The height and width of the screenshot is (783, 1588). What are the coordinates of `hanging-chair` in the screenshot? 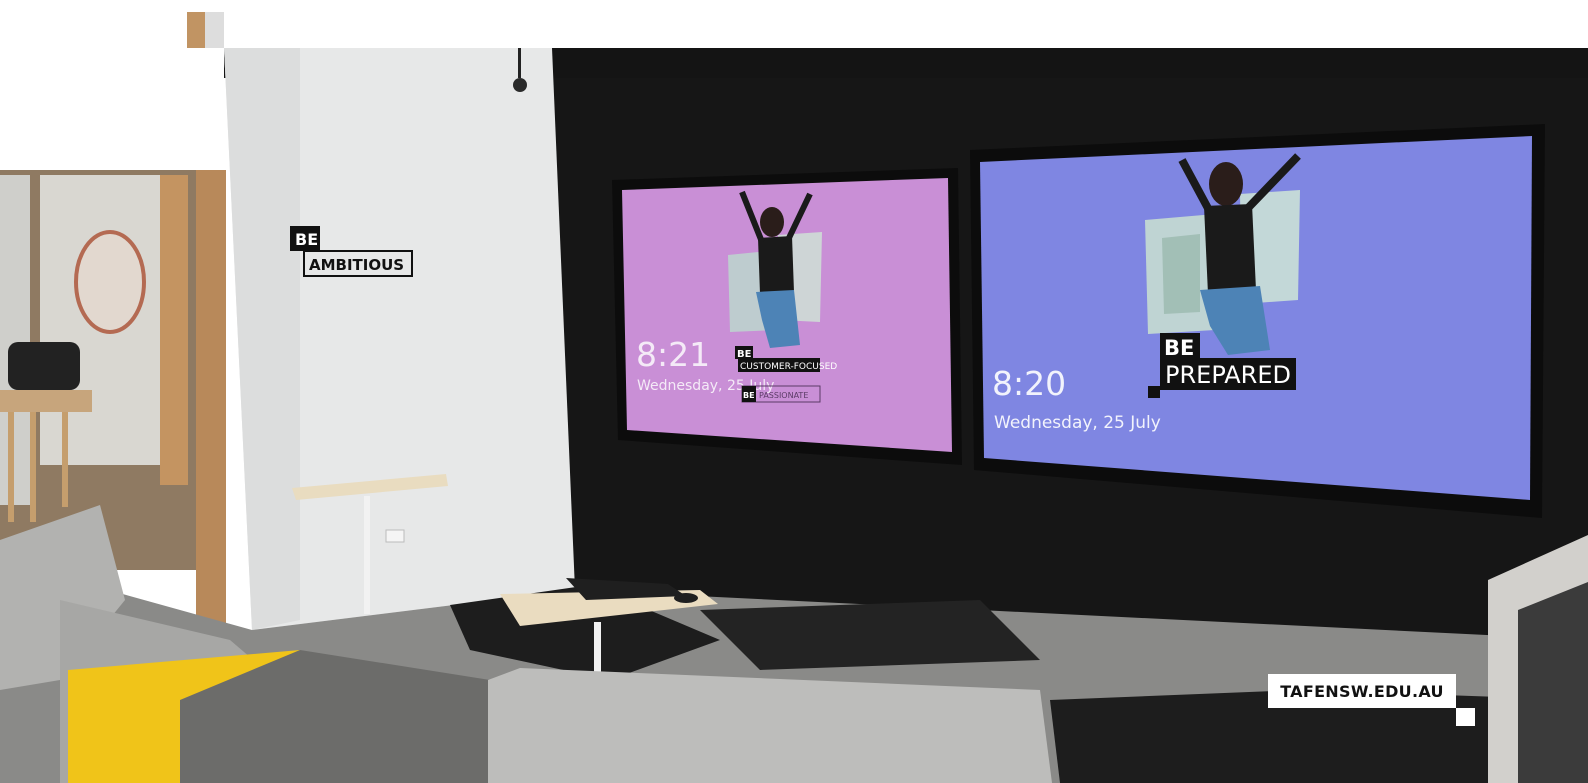 It's located at (110, 282).